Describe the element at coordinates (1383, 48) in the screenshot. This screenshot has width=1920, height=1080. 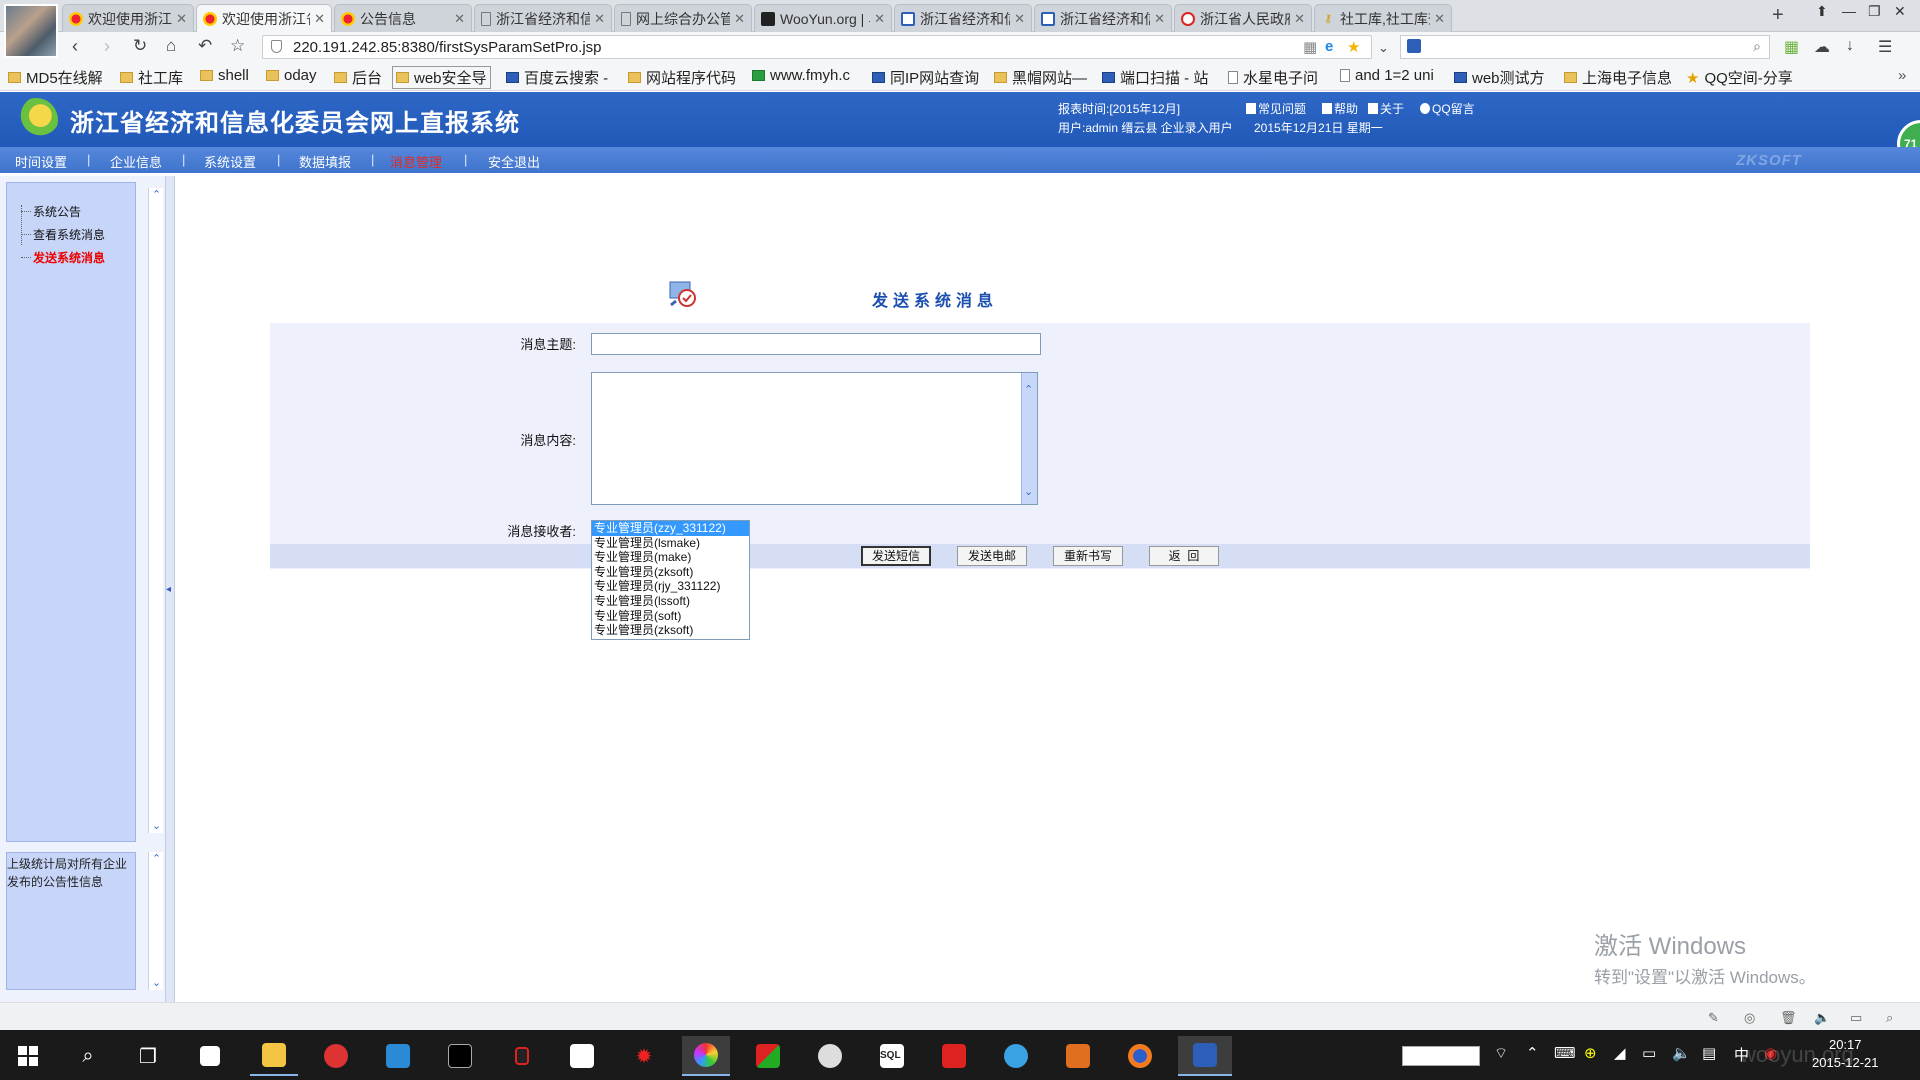
I see `chevron-down-icon: ⌄` at that location.